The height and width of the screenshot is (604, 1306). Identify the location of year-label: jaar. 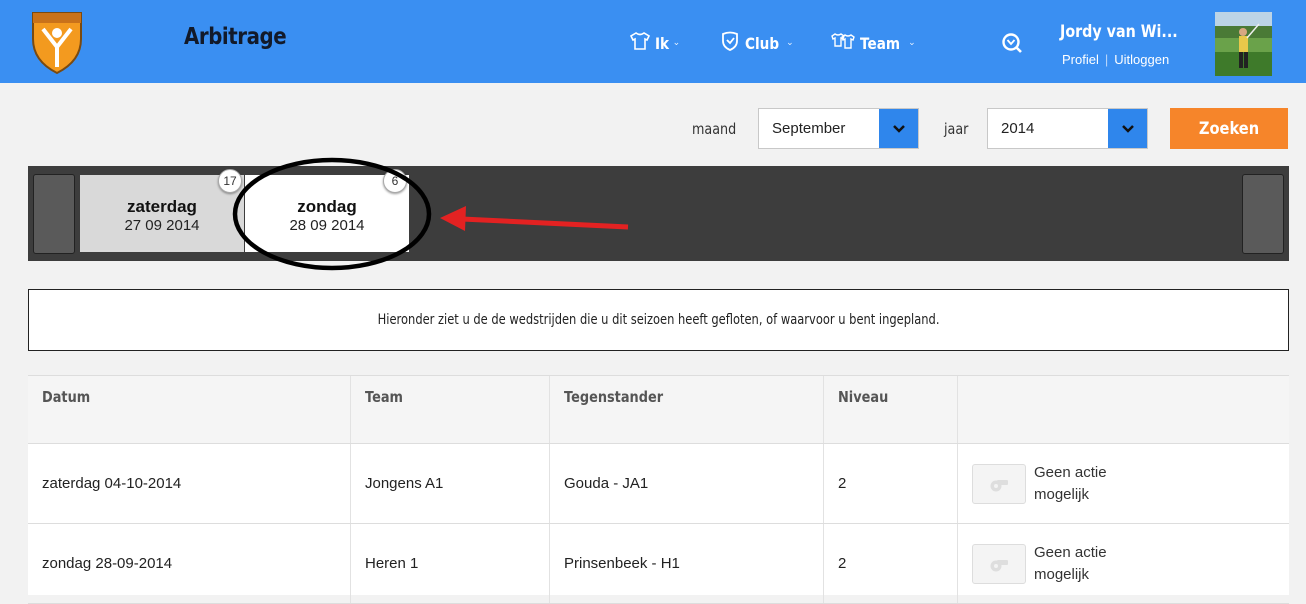
(956, 129).